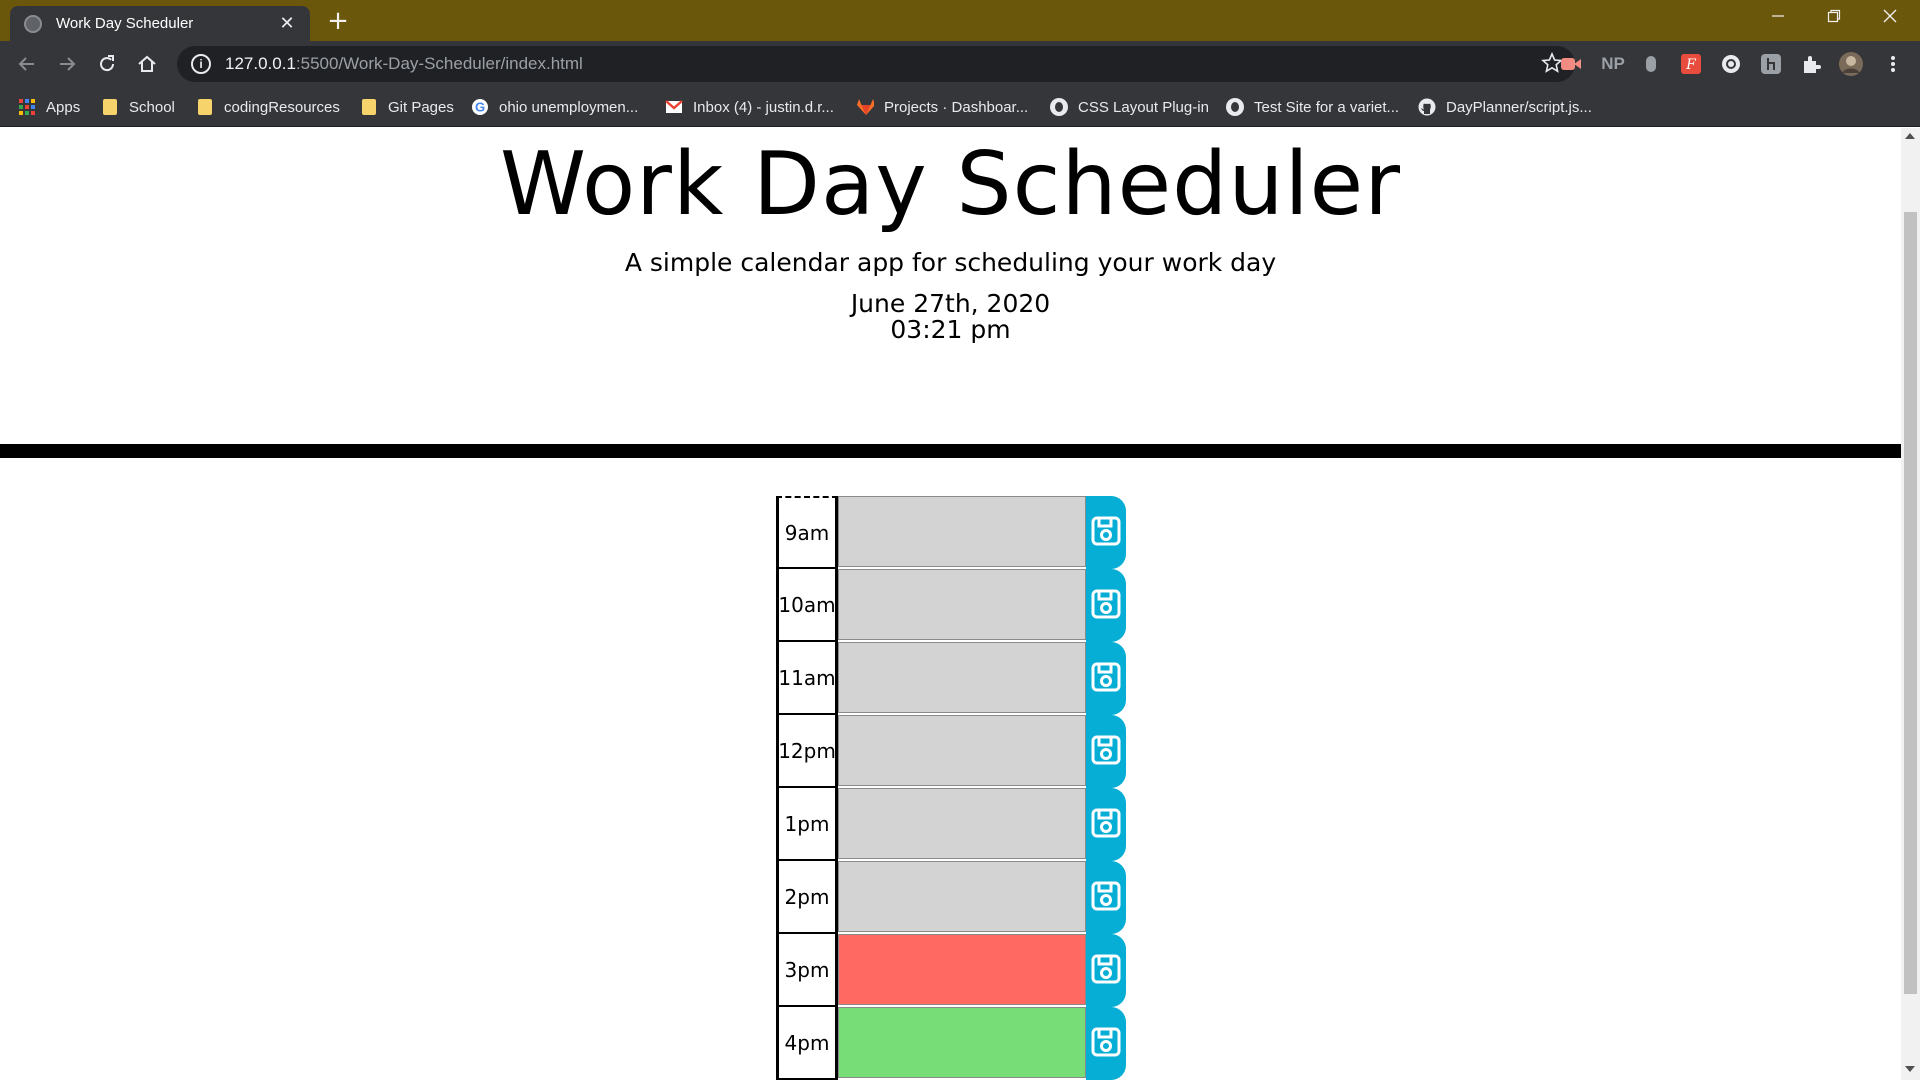 The image size is (1920, 1080). What do you see at coordinates (260, 63) in the screenshot?
I see `url-host: 127.0.0.1` at bounding box center [260, 63].